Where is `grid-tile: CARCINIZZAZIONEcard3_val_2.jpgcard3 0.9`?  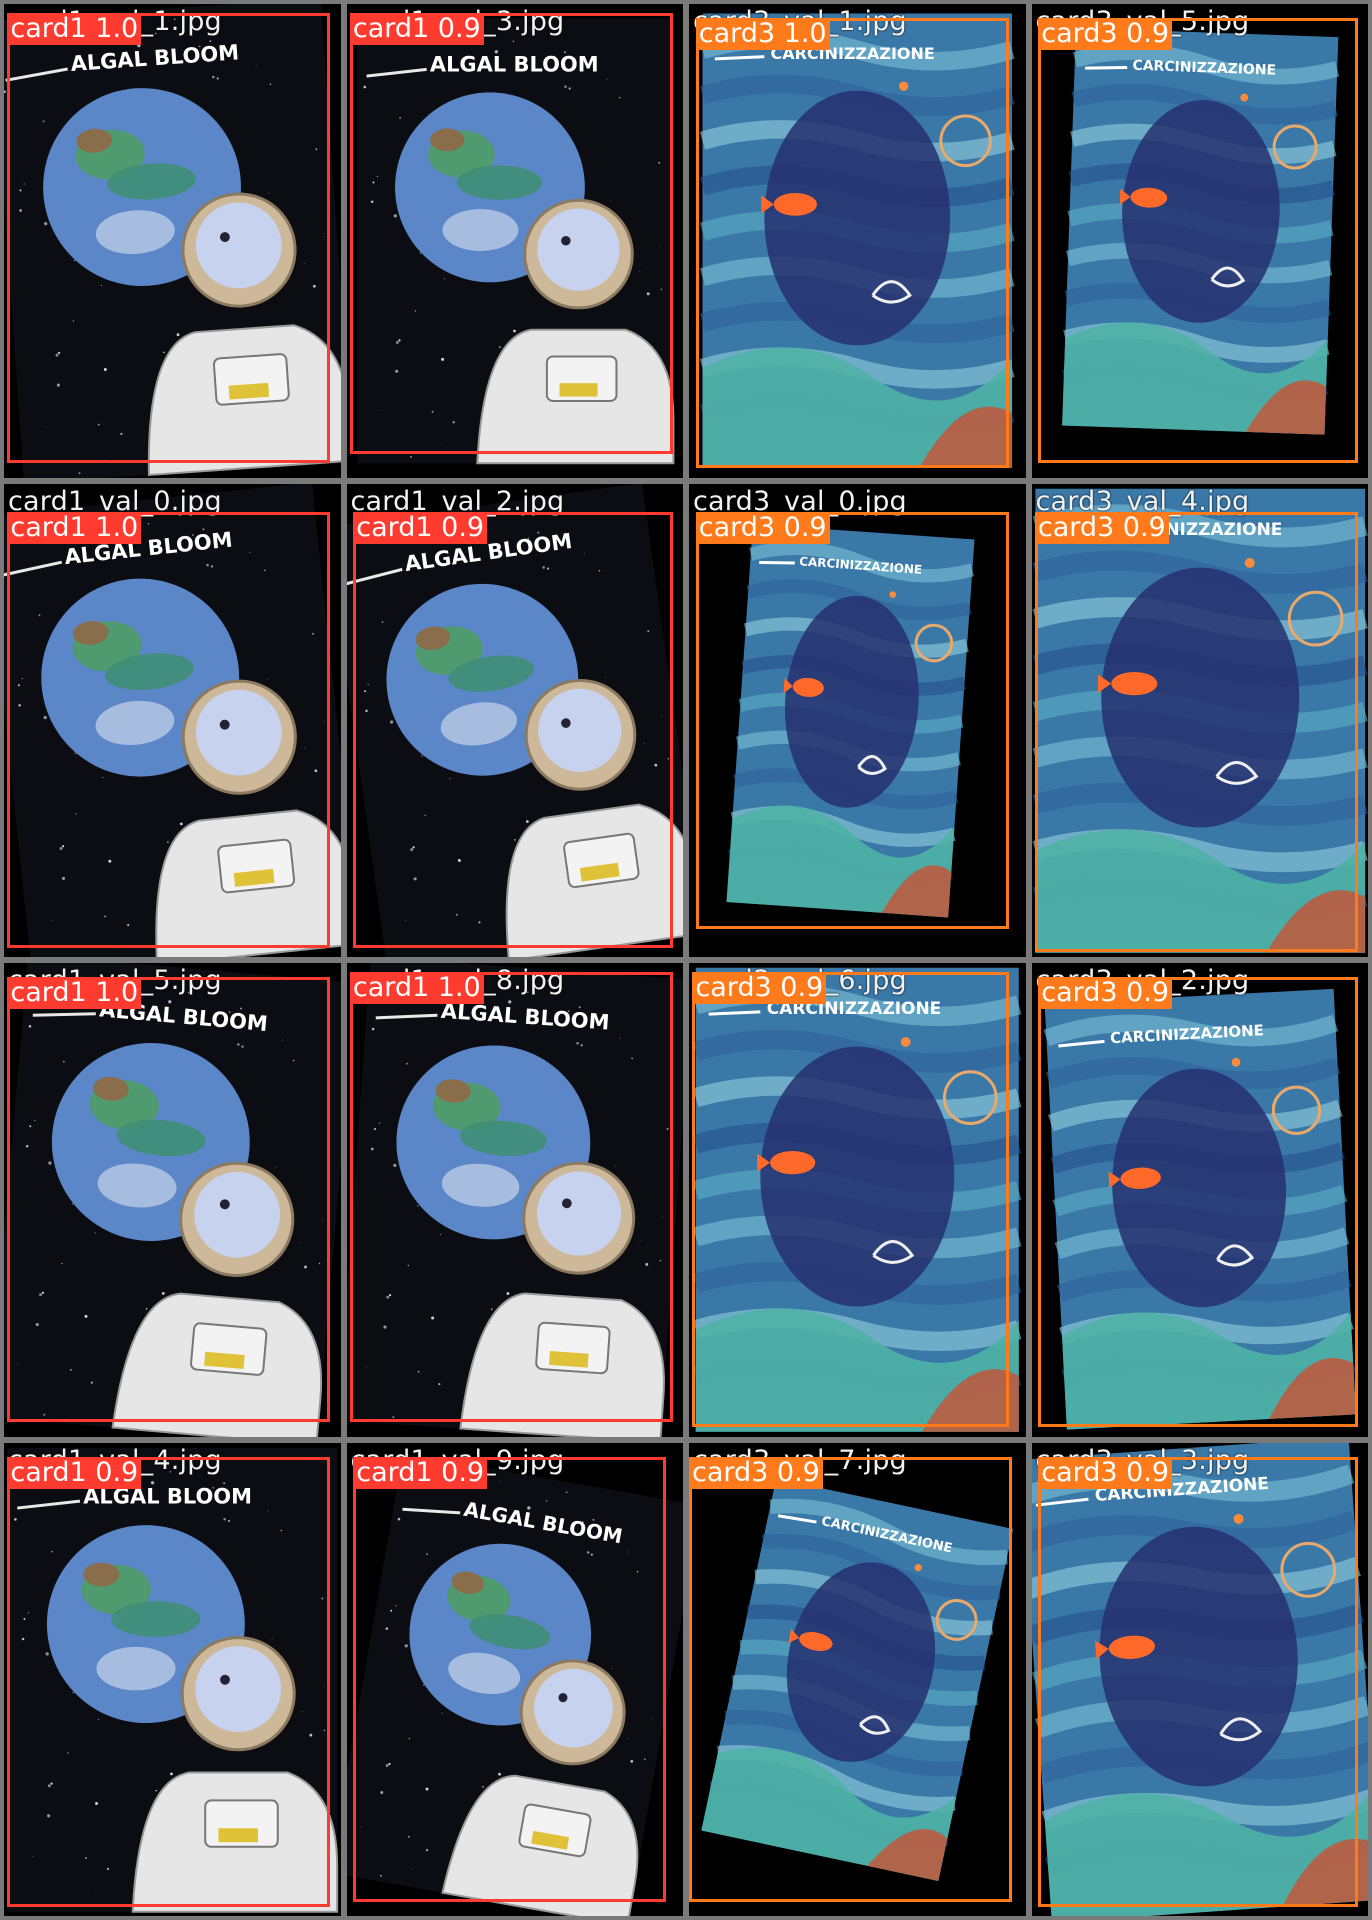
grid-tile: CARCINIZZAZIONEcard3_val_2.jpgcard3 0.9 is located at coordinates (1199, 1200).